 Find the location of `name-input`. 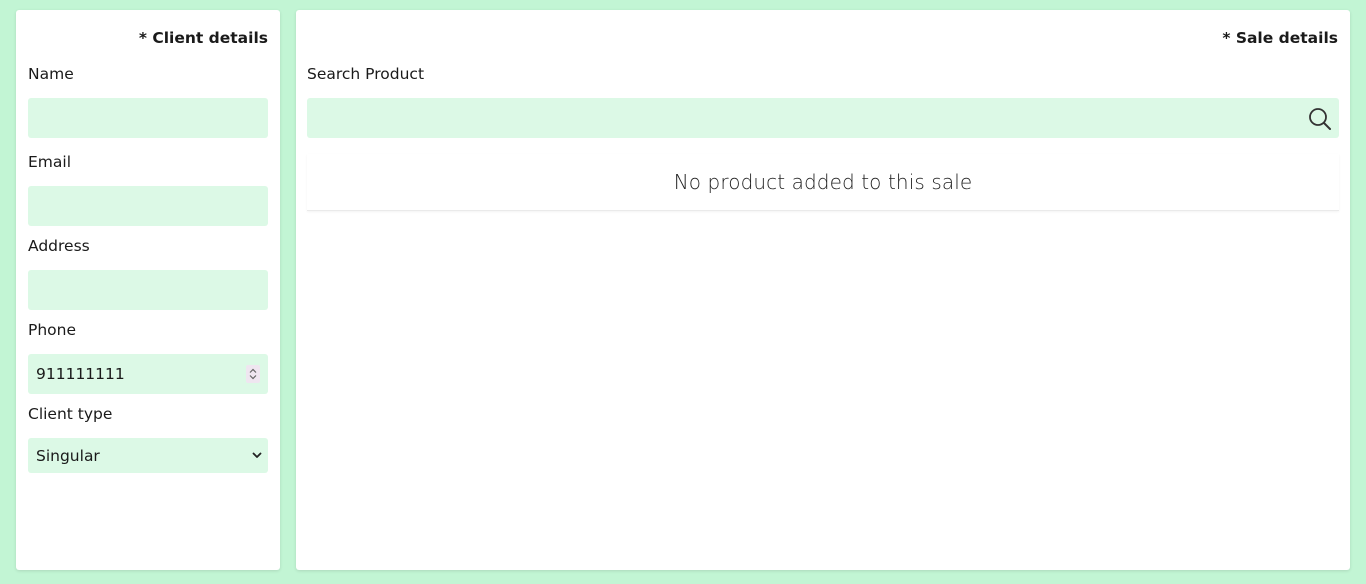

name-input is located at coordinates (148, 118).